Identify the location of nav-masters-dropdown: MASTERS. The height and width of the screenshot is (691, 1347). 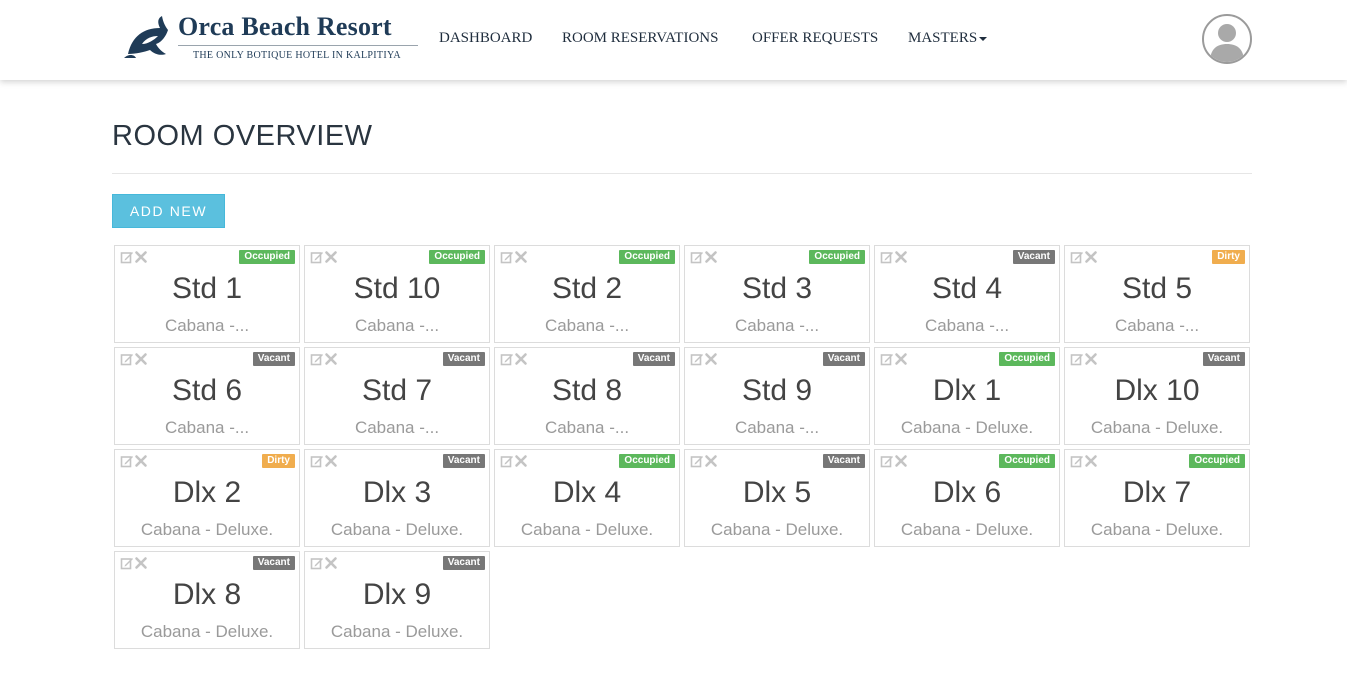
(948, 38).